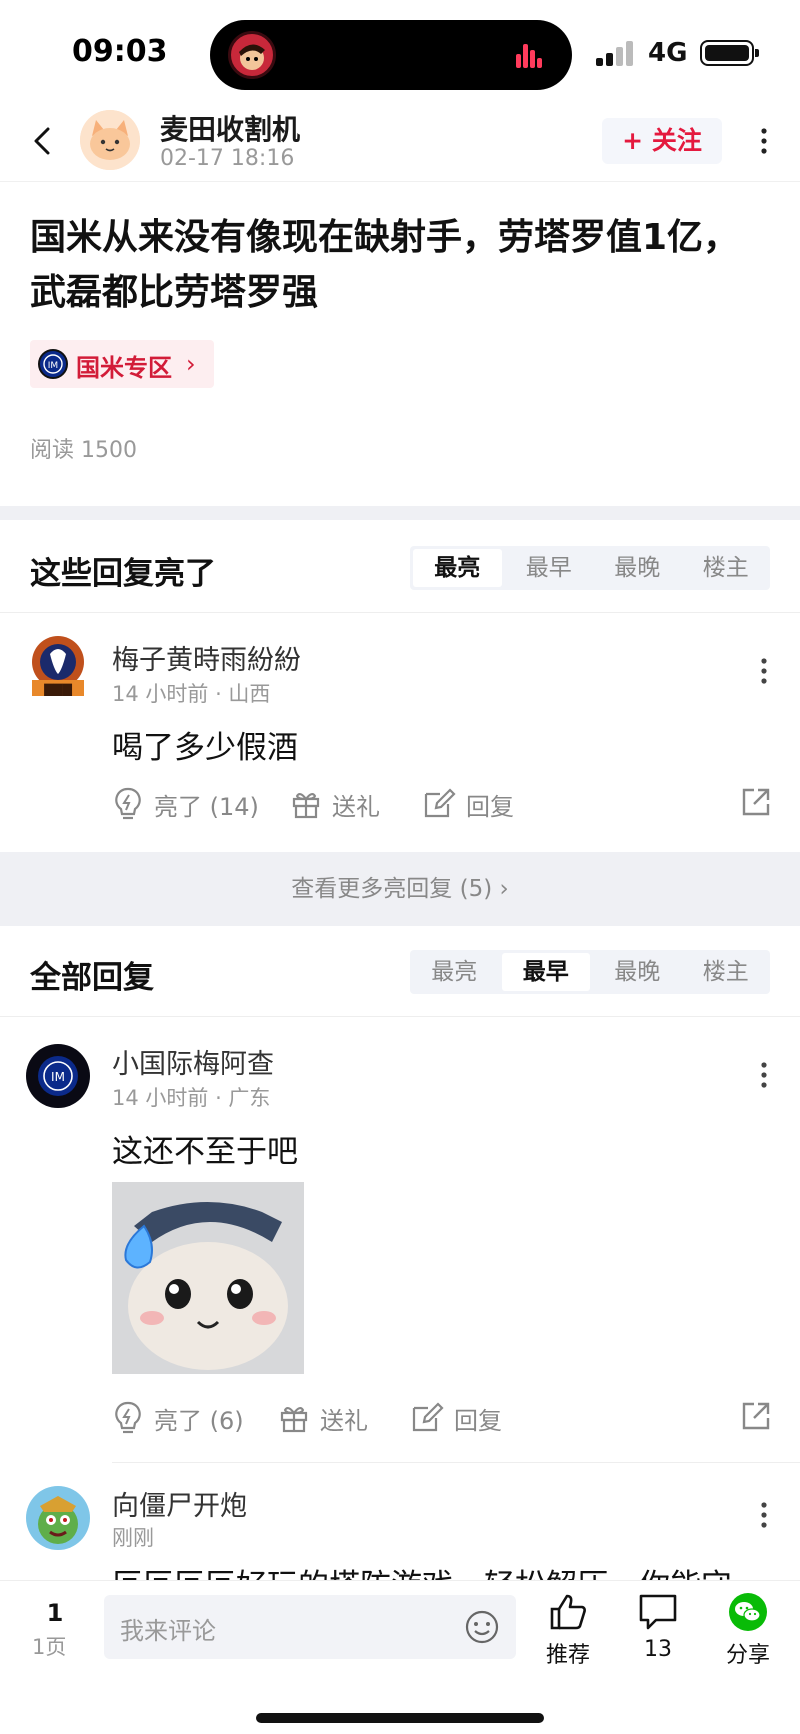 Image resolution: width=800 pixels, height=1734 pixels. I want to click on all-section-title: 全部回复, so click(92, 978).